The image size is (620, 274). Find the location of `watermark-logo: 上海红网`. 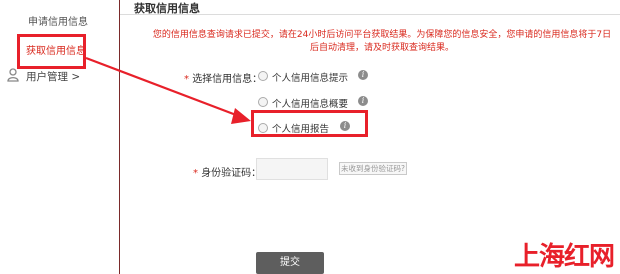

watermark-logo: 上海红网 is located at coordinates (564, 257).